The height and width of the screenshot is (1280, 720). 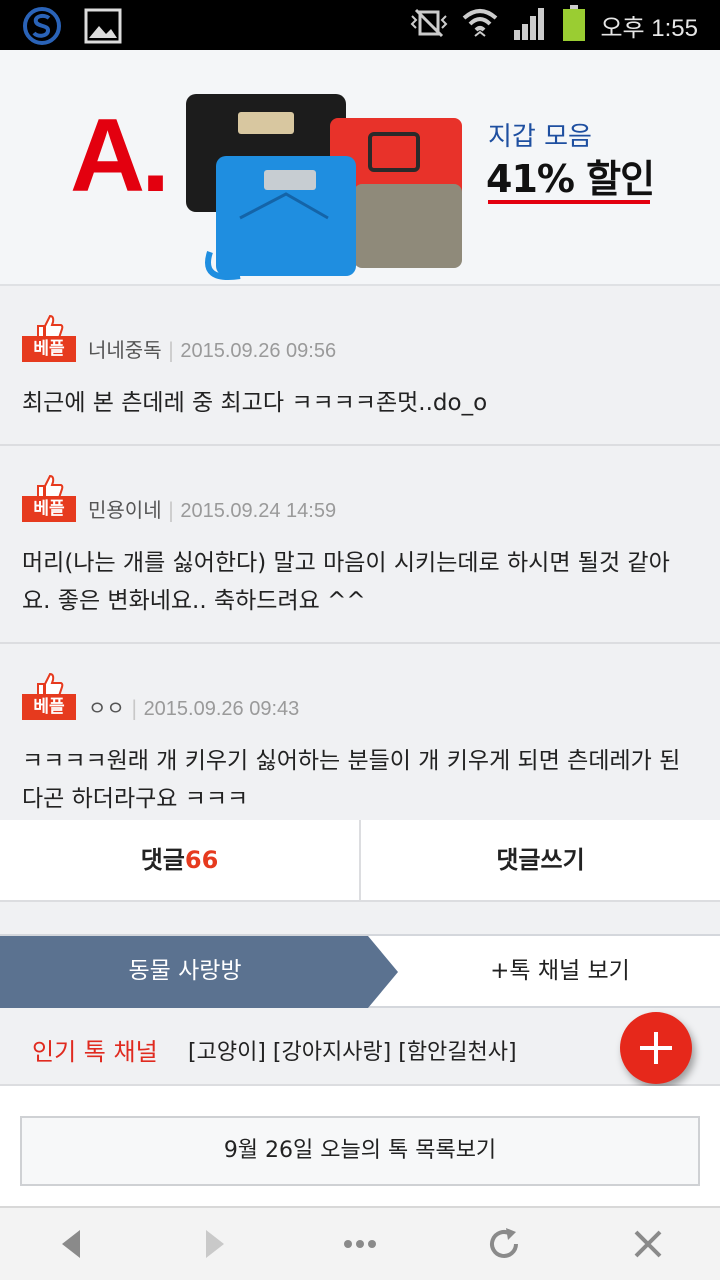 What do you see at coordinates (324, 187) in the screenshot?
I see `wallet-product-image` at bounding box center [324, 187].